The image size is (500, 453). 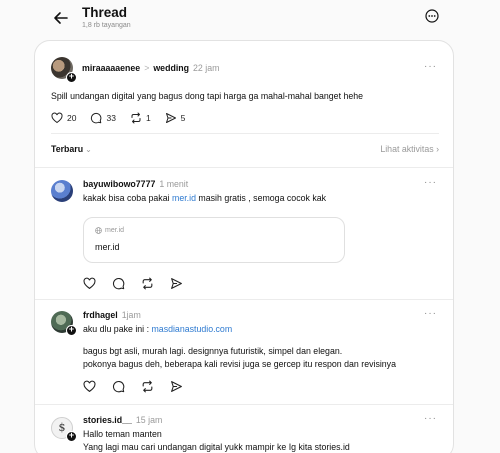 What do you see at coordinates (111, 68) in the screenshot?
I see `post-username: miraaaaaenee` at bounding box center [111, 68].